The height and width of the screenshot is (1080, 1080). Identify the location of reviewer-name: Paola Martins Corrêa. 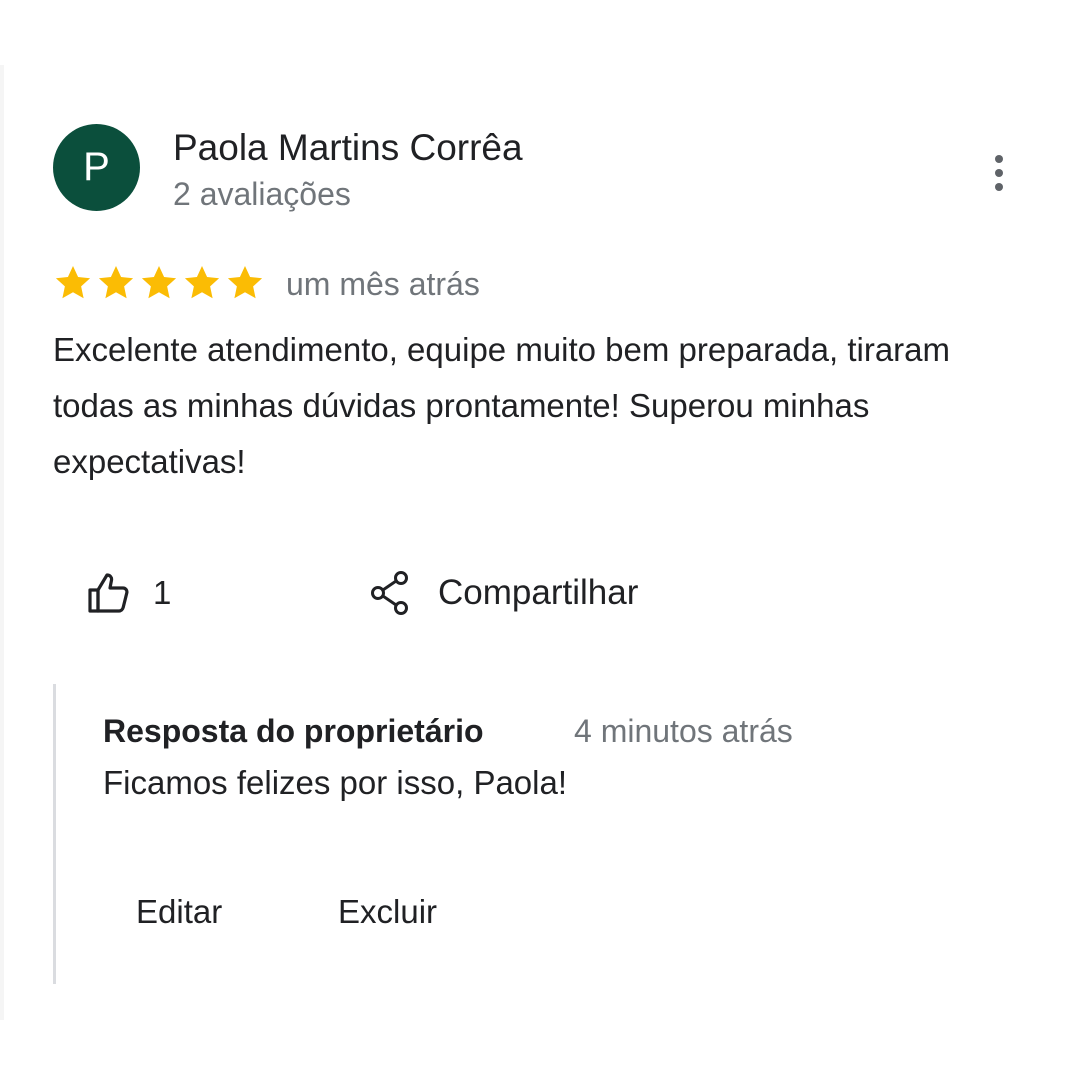
(348, 148).